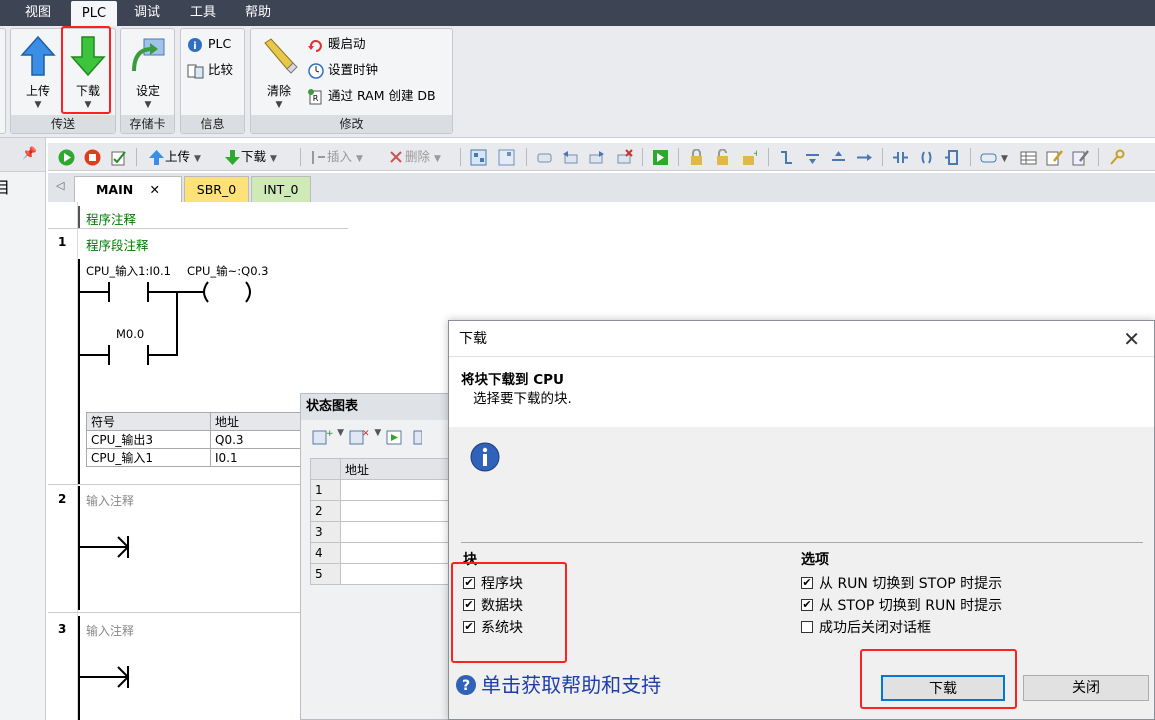  I want to click on contact-label-cpu-input1: CPU_输入1:I0.1, so click(129, 271).